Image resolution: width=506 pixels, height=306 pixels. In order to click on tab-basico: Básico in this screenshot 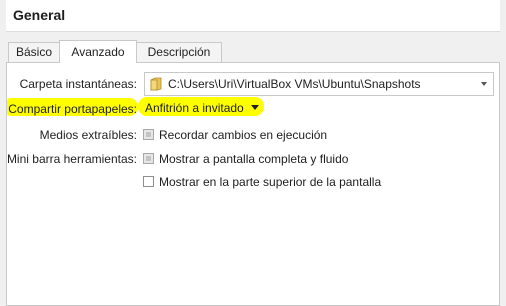, I will do `click(34, 52)`.